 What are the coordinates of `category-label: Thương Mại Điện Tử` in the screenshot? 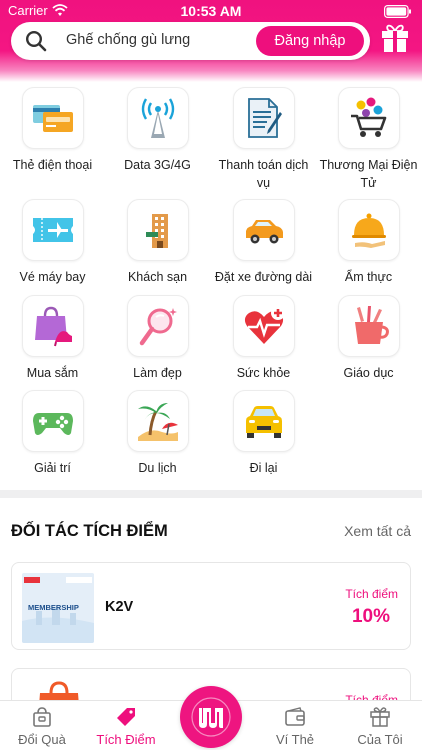 It's located at (368, 174).